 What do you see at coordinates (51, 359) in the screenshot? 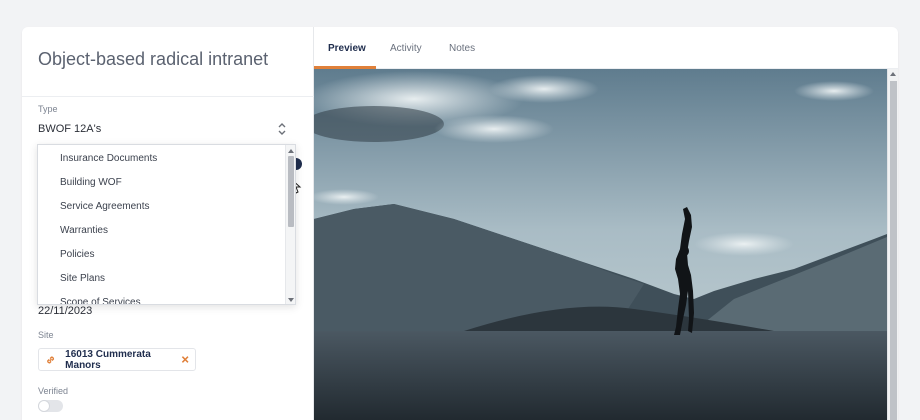
I see `link-icon` at bounding box center [51, 359].